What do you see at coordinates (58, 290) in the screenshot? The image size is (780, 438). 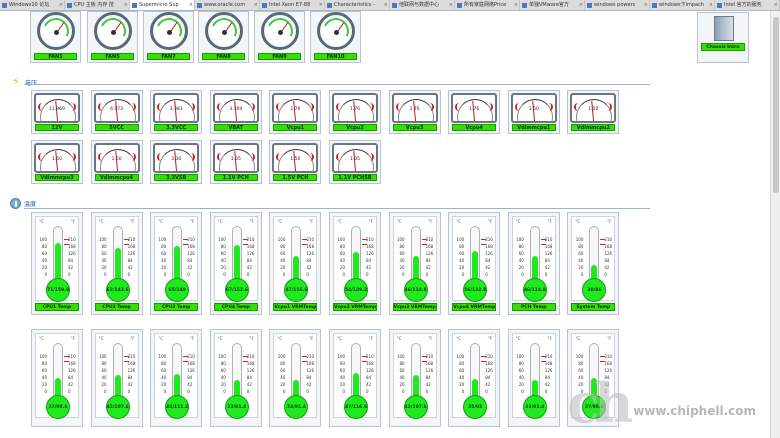 I see `temperature-value: 71/159.8` at bounding box center [58, 290].